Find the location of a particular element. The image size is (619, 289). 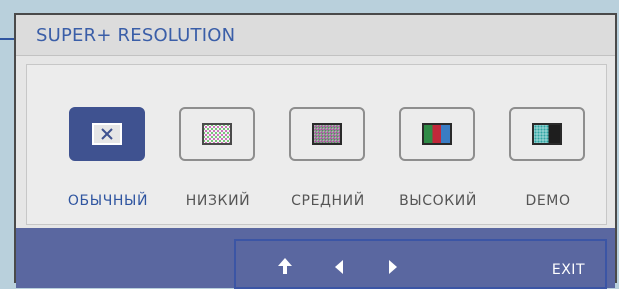

option-normal-label: ОБЫЧНЫЙ is located at coordinates (108, 201).